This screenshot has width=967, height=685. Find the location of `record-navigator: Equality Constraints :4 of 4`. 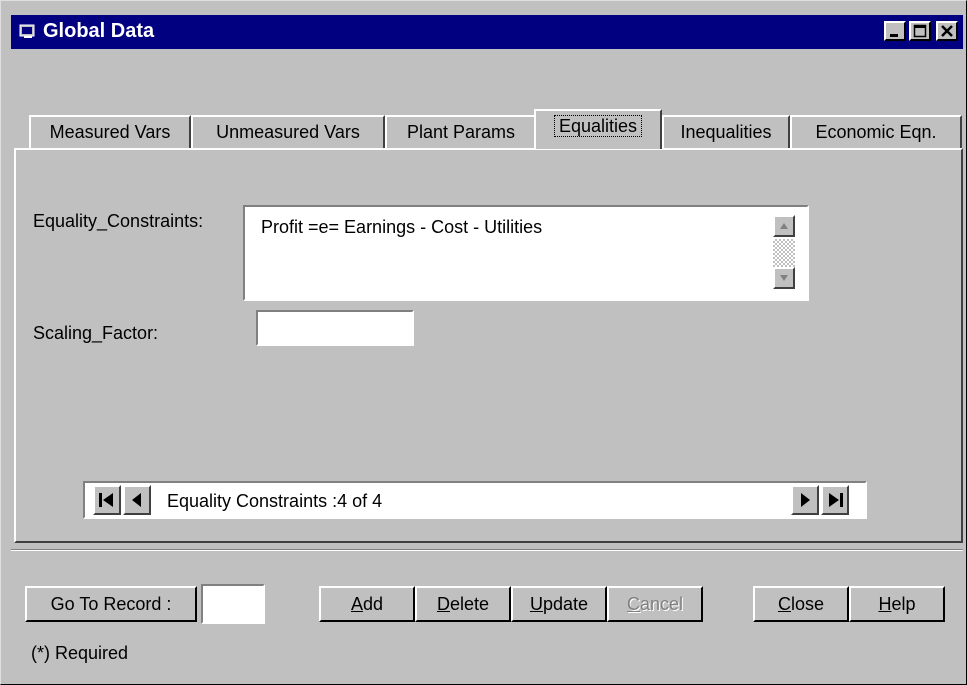

record-navigator: Equality Constraints :4 of 4 is located at coordinates (475, 500).